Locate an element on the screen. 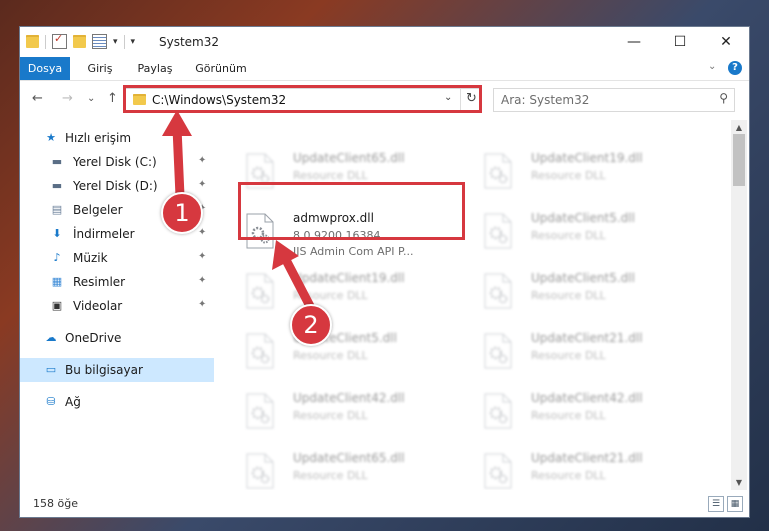  sidebar-item: ▭ Bu bilgisayar is located at coordinates (117, 370).